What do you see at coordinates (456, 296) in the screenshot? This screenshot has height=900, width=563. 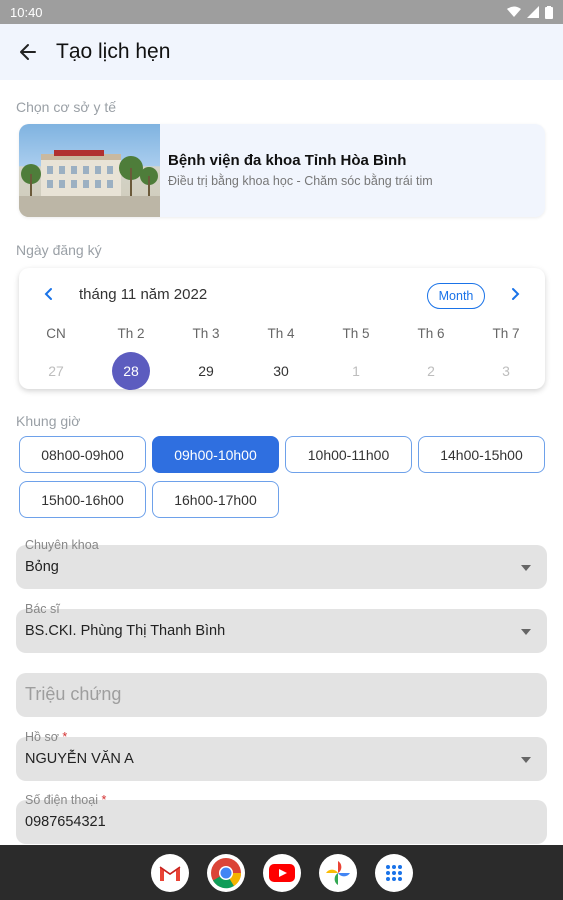 I see `calendar-format-button: Month` at bounding box center [456, 296].